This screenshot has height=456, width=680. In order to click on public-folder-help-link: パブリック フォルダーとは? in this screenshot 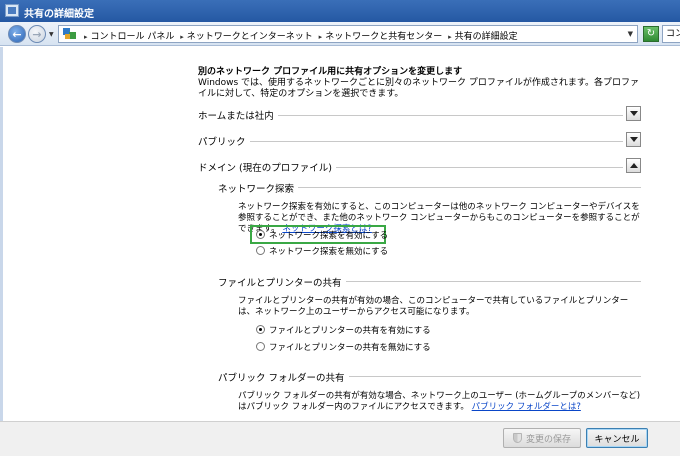, I will do `click(526, 407)`.